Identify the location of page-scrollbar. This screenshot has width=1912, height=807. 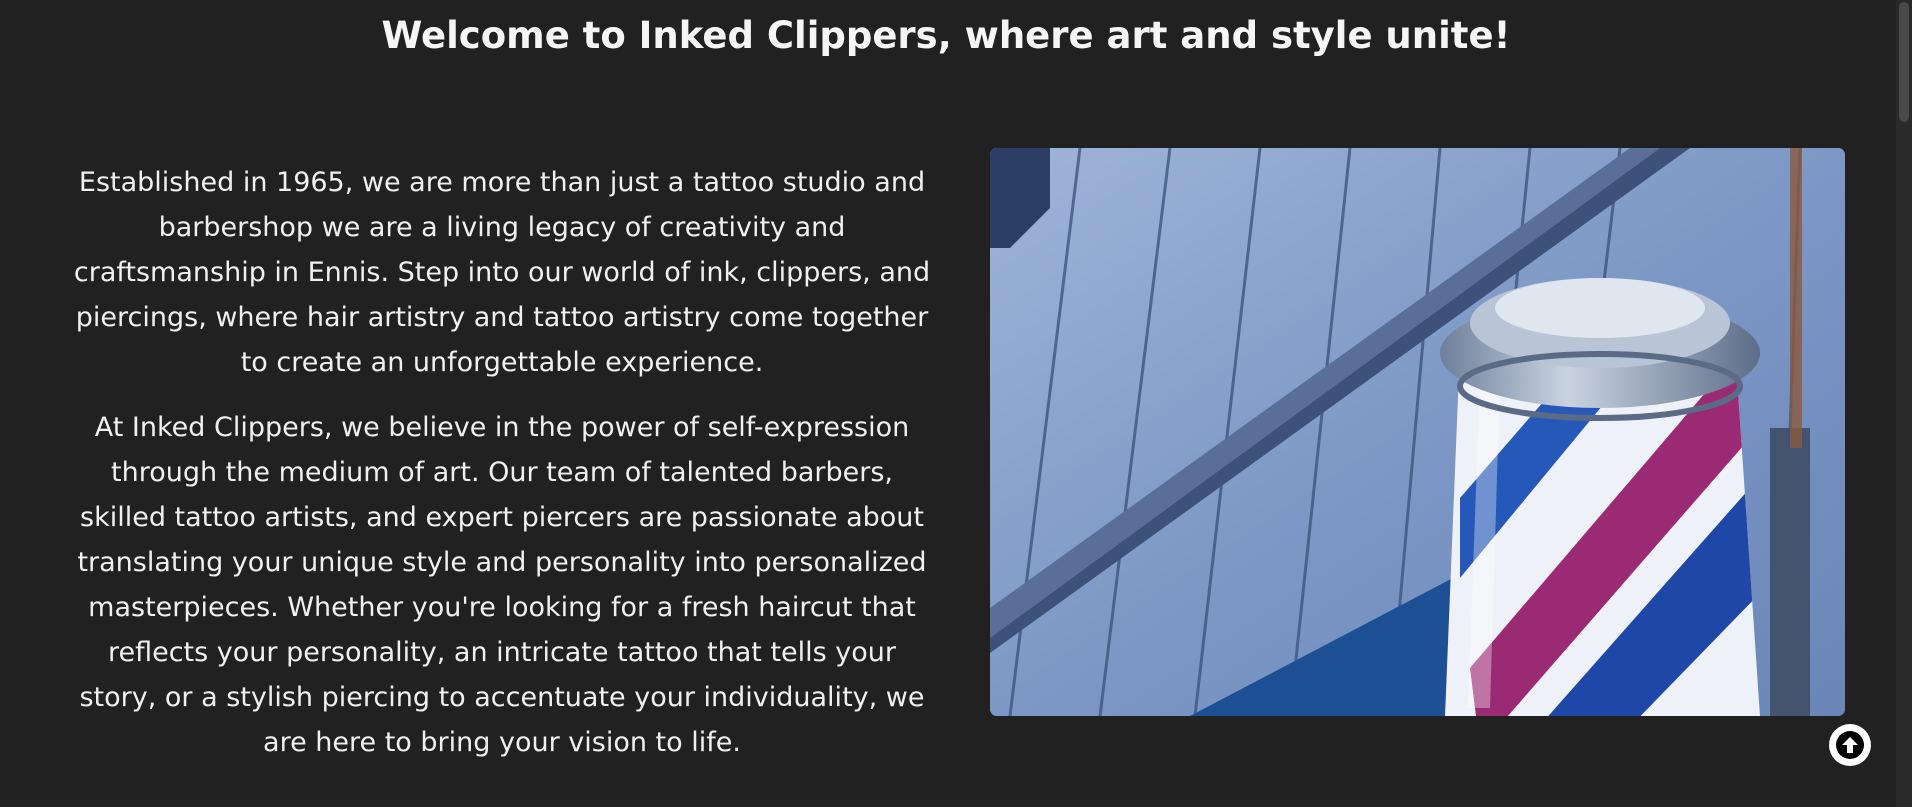
(1904, 403).